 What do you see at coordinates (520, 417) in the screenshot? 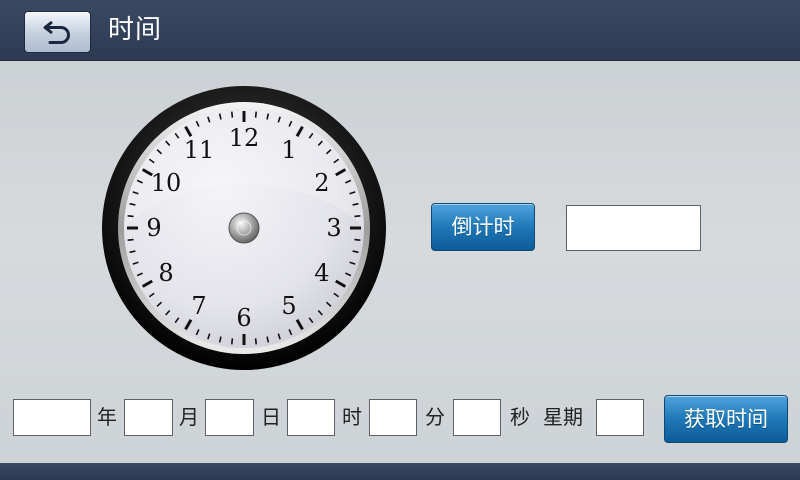
I see `second-label: 秒` at bounding box center [520, 417].